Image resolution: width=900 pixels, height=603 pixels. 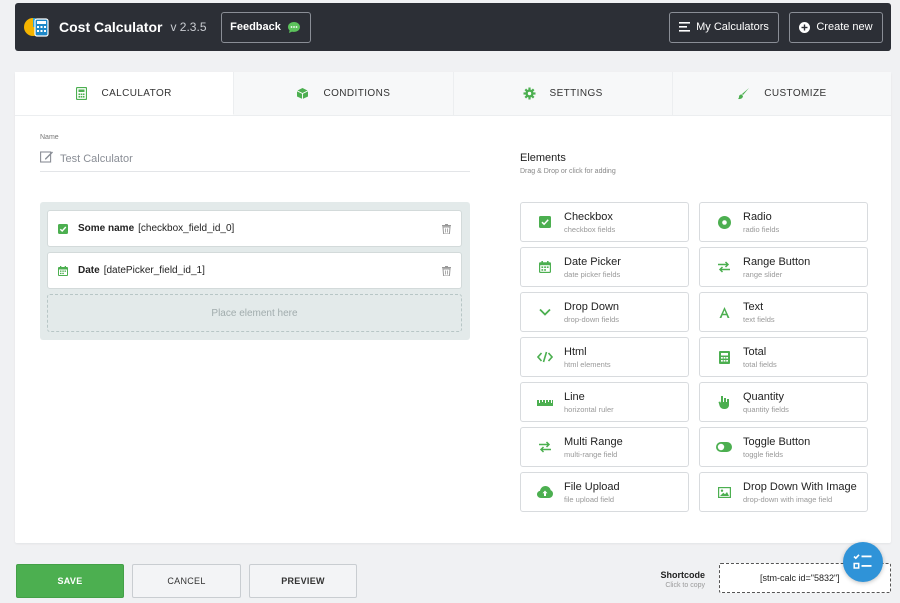 I want to click on my-calculators-label: My Calculators, so click(x=732, y=27).